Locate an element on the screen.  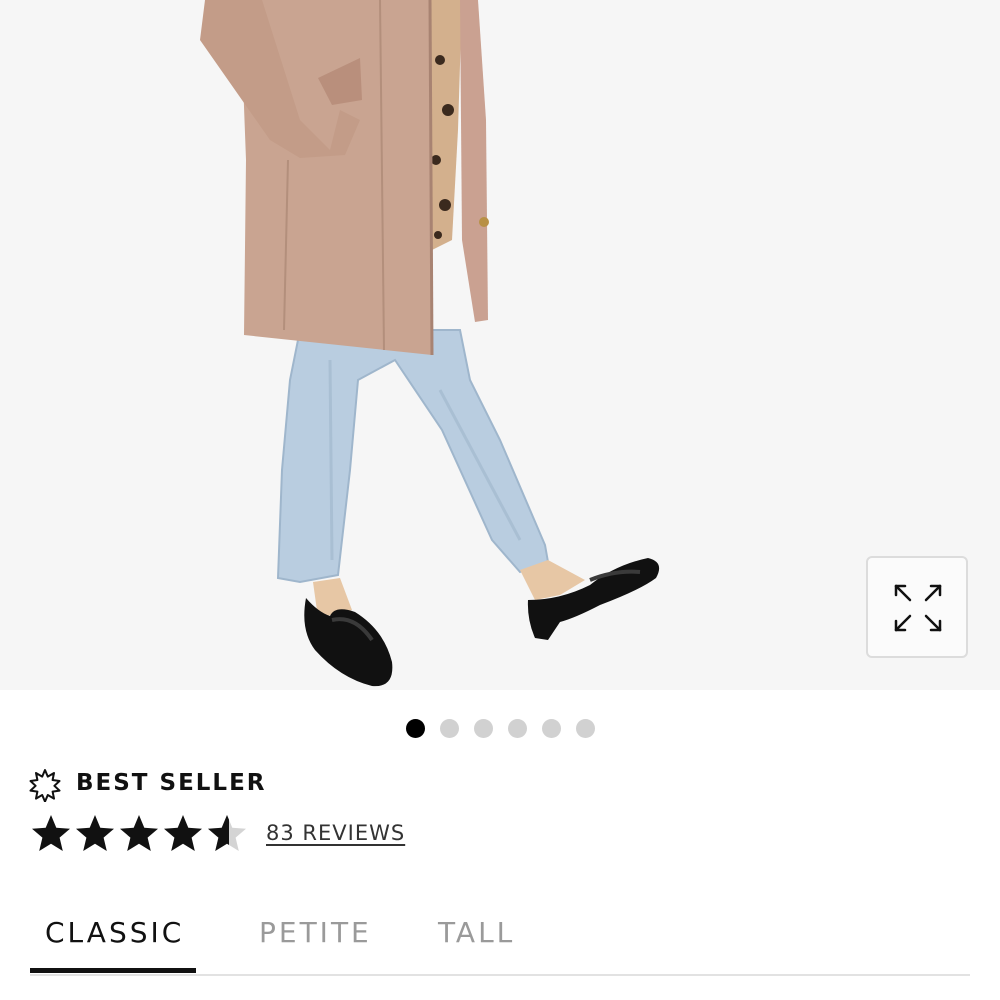
tabs-divider is located at coordinates (500, 975).